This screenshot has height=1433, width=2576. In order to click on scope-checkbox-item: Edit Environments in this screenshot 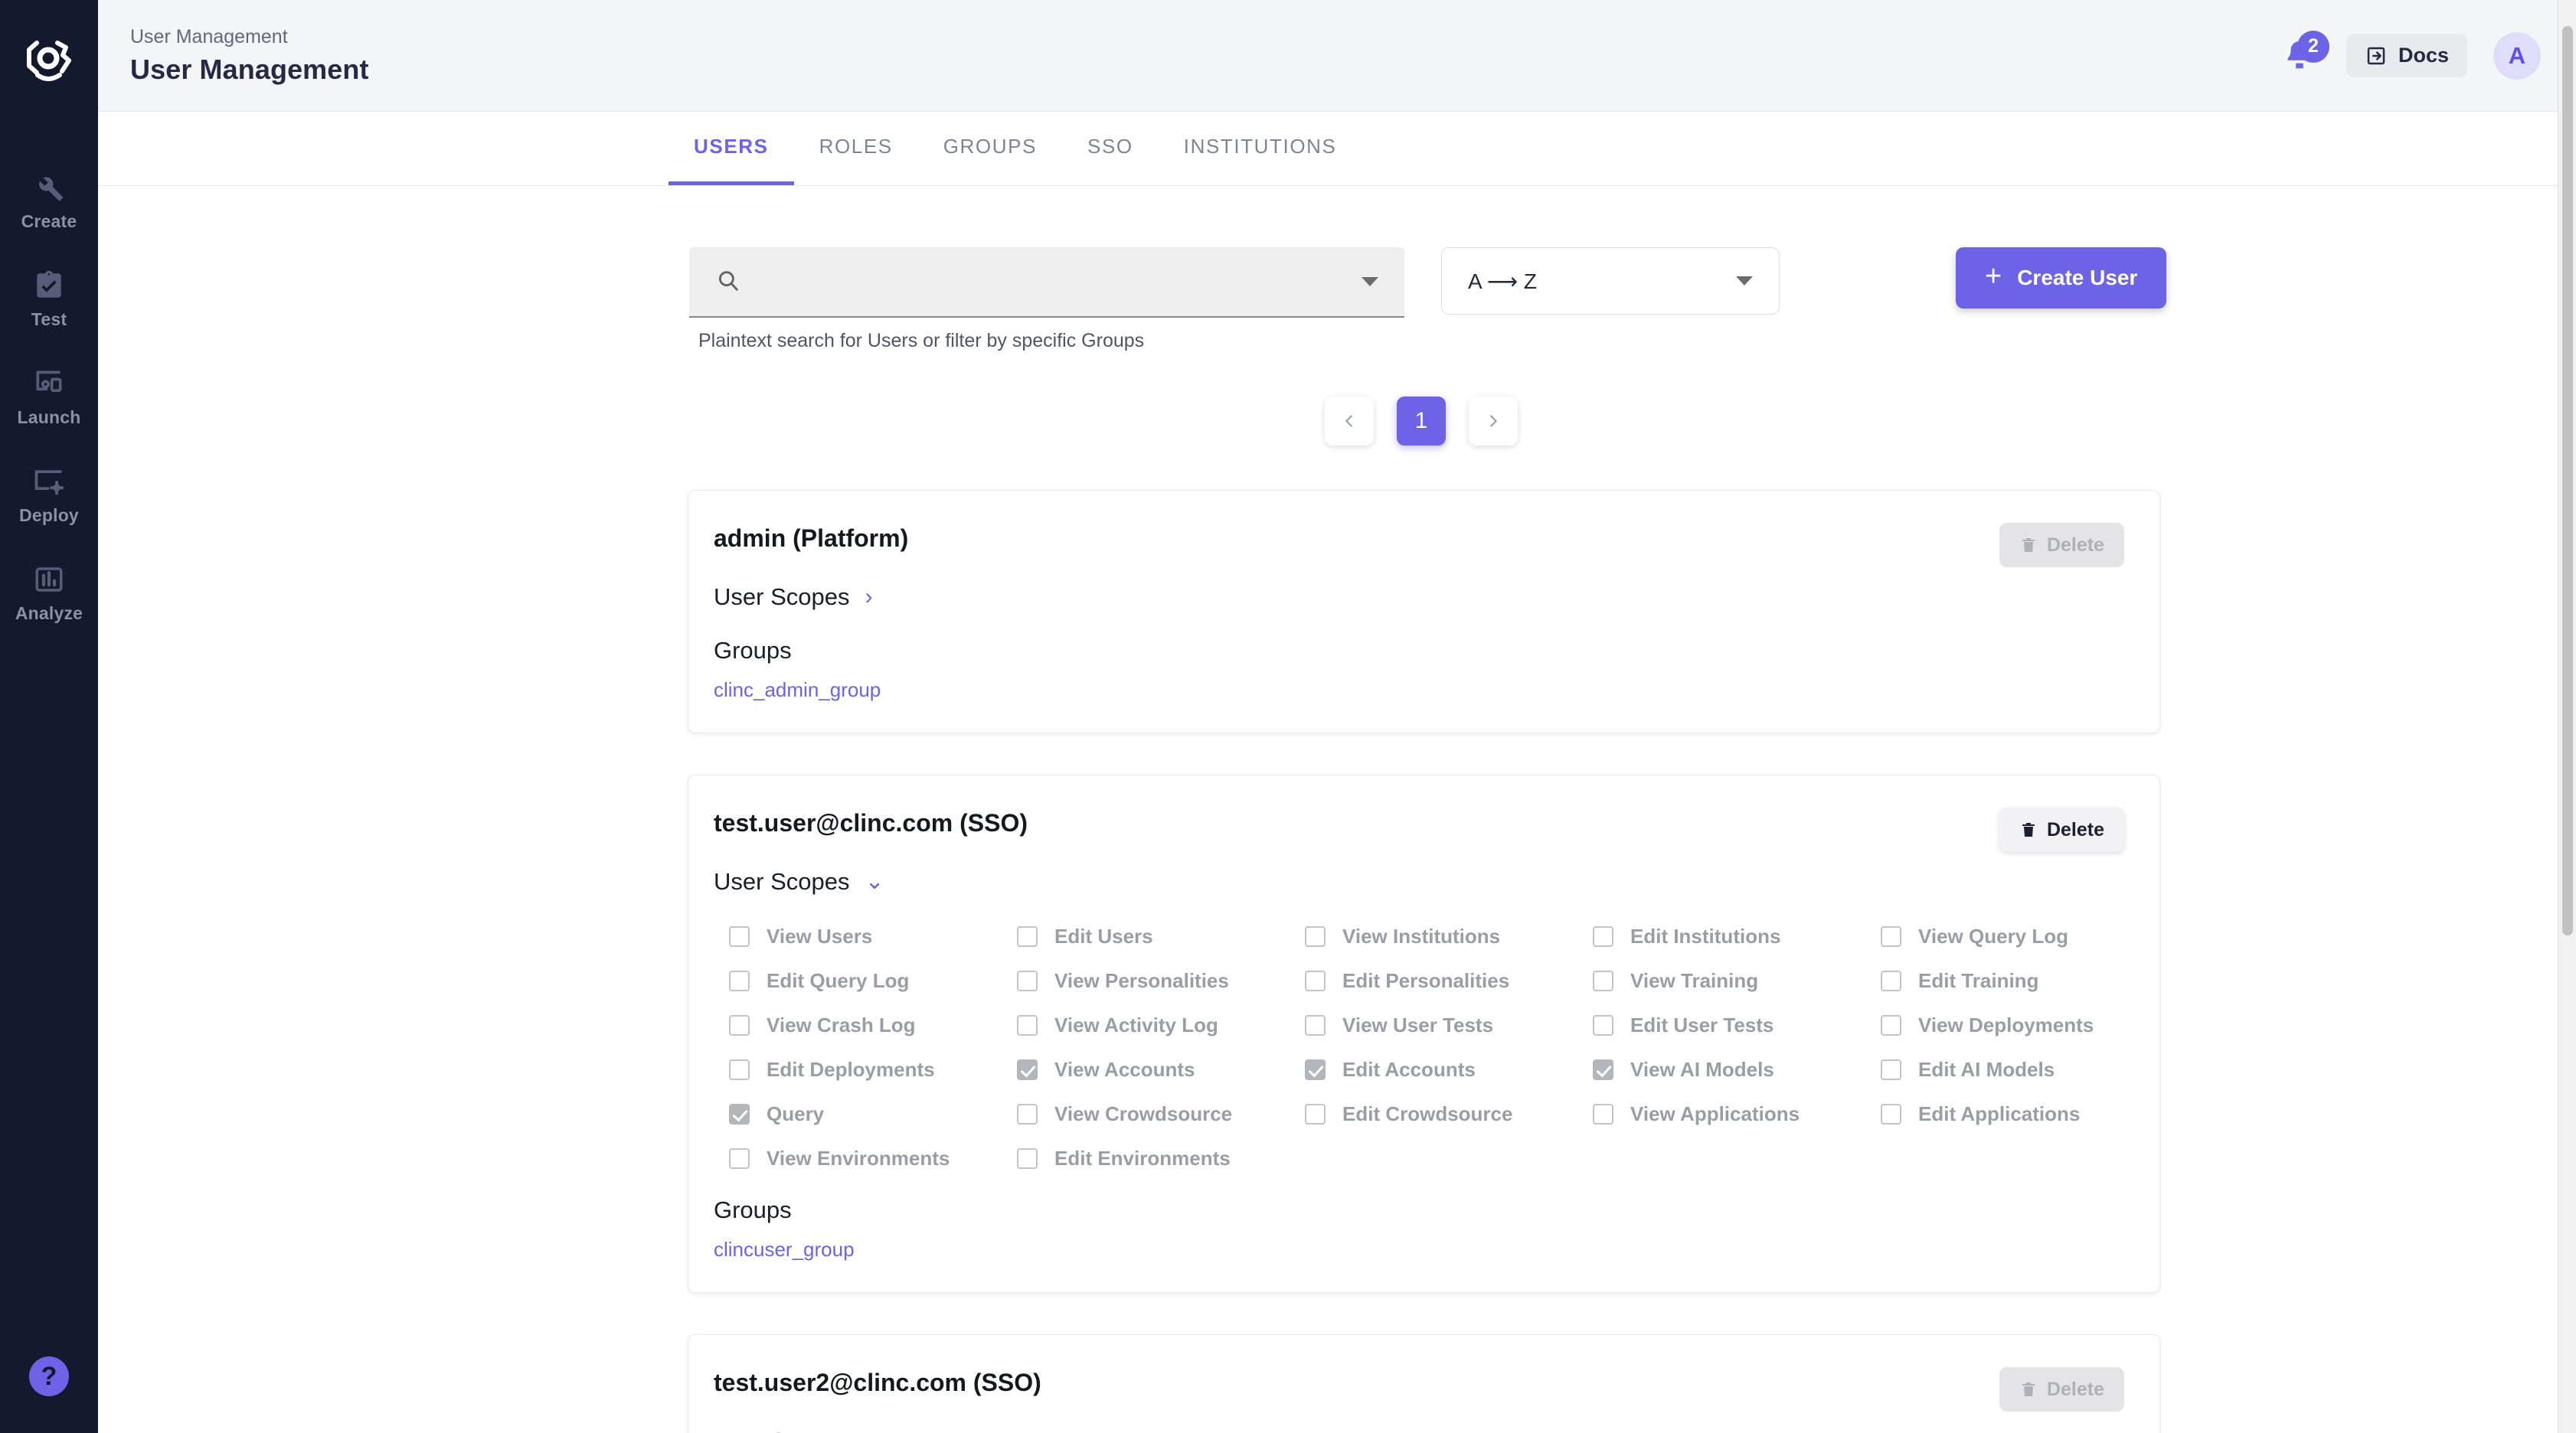, I will do `click(1161, 1158)`.